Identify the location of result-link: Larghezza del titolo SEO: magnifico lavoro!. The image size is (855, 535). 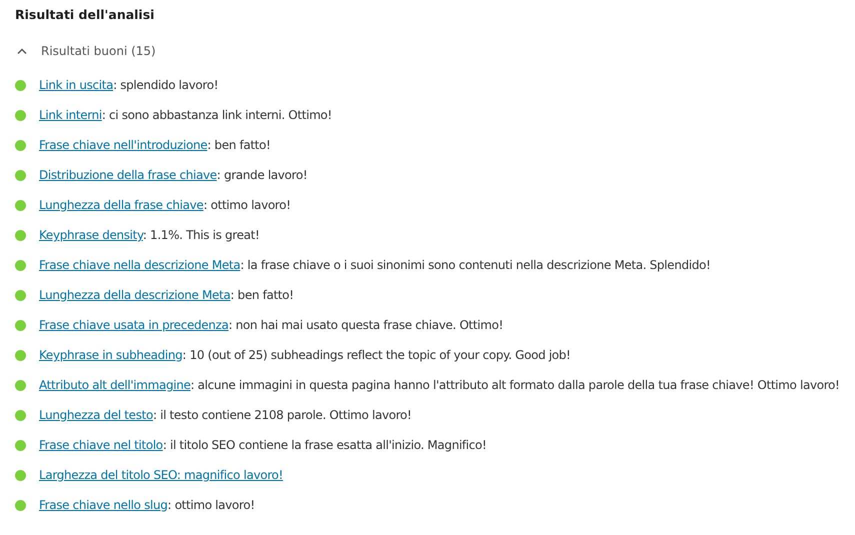
(161, 475).